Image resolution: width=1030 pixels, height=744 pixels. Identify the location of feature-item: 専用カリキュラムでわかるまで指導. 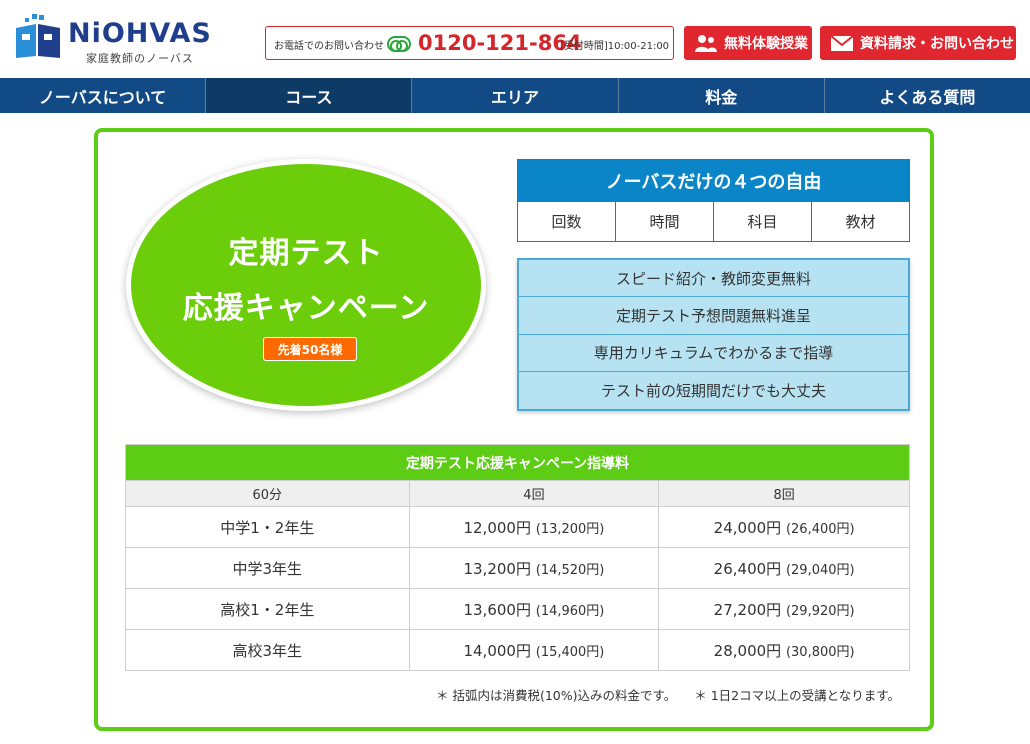
(713, 353).